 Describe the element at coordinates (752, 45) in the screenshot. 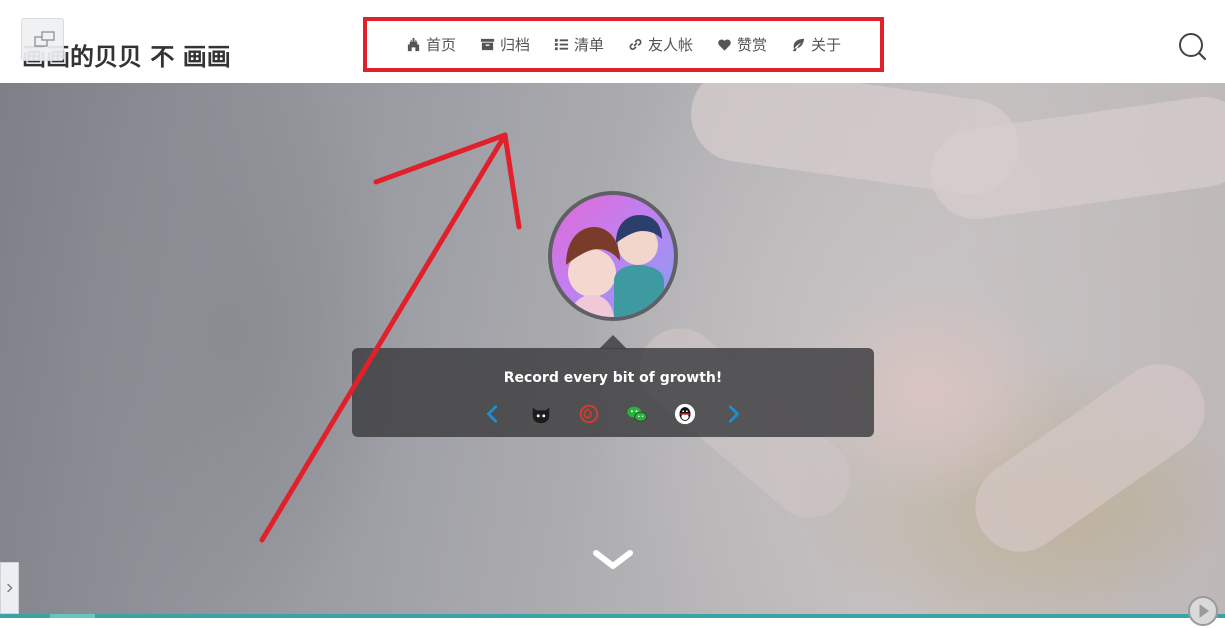

I see `nav-item-label: 赞赏` at that location.